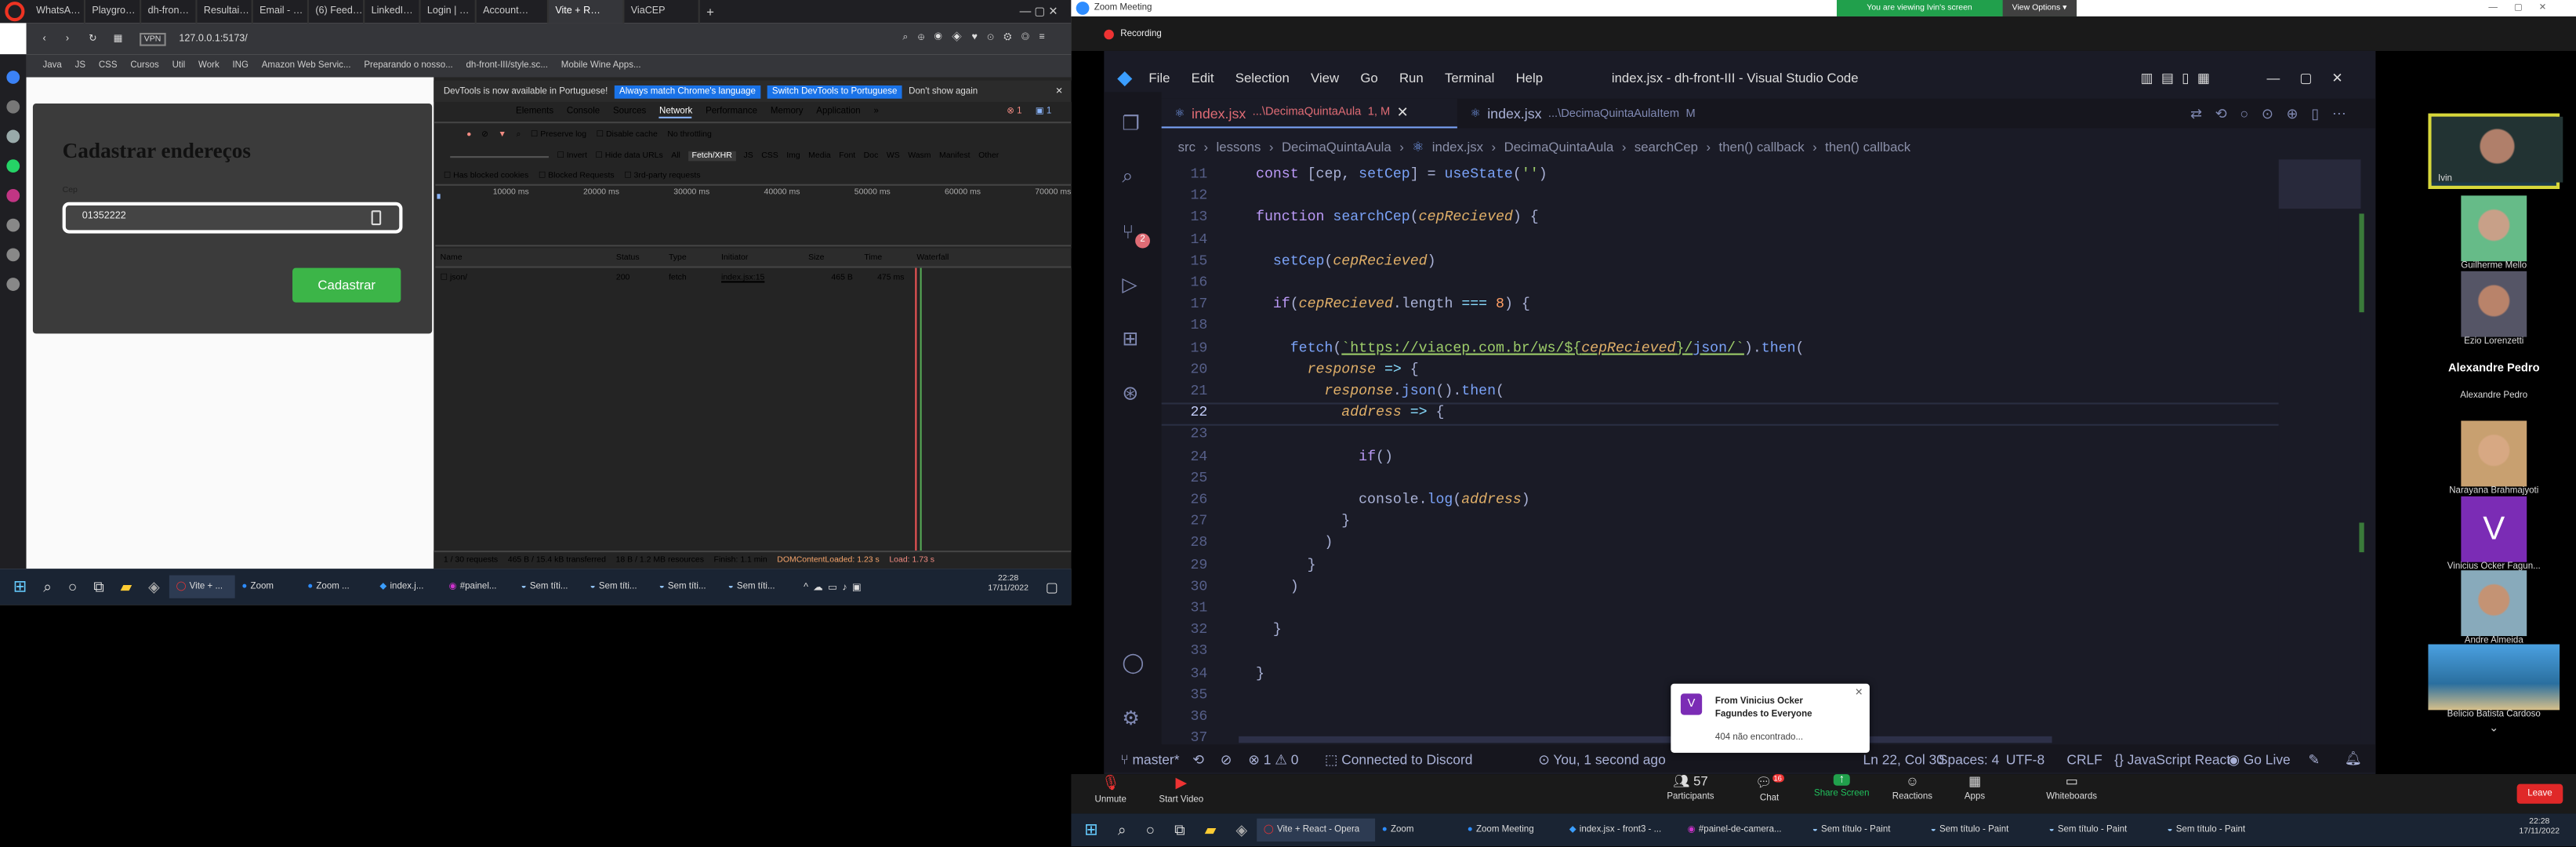  I want to click on extensions-icon: ⊞, so click(1130, 338).